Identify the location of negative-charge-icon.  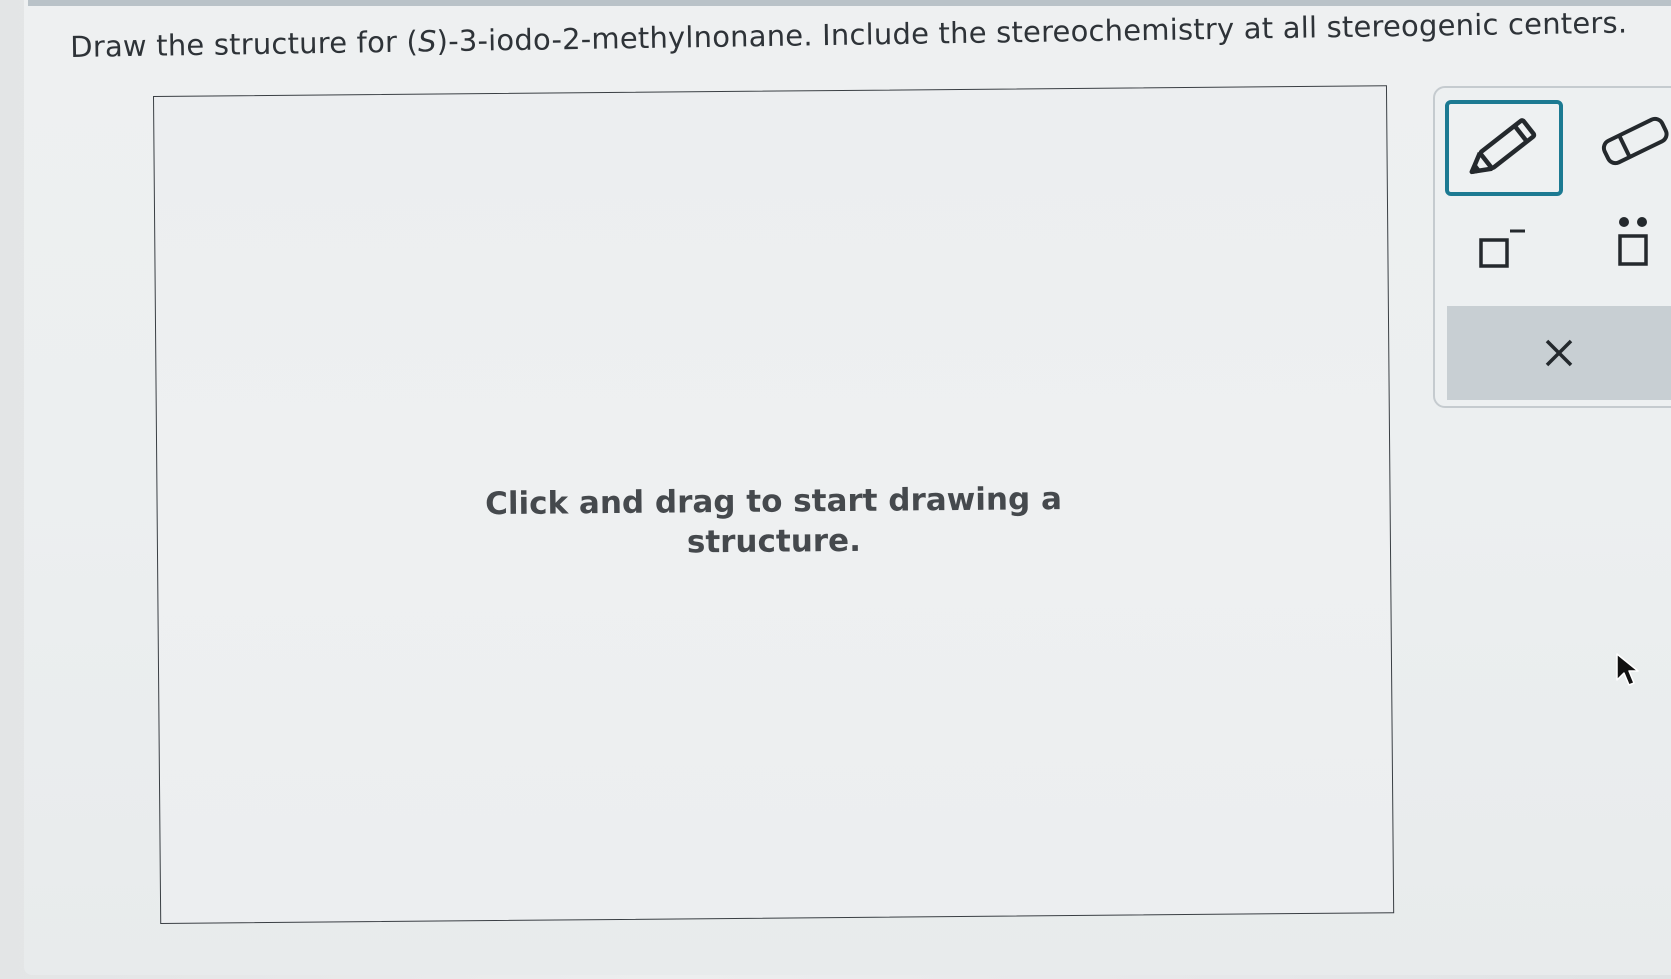
(1502, 248).